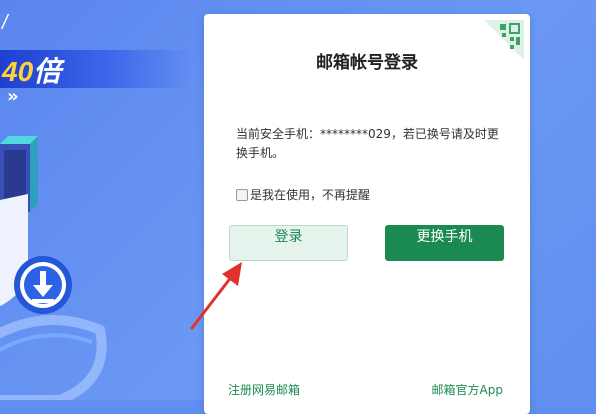 The width and height of the screenshot is (596, 414). I want to click on promo-highlight: 40, so click(18, 71).